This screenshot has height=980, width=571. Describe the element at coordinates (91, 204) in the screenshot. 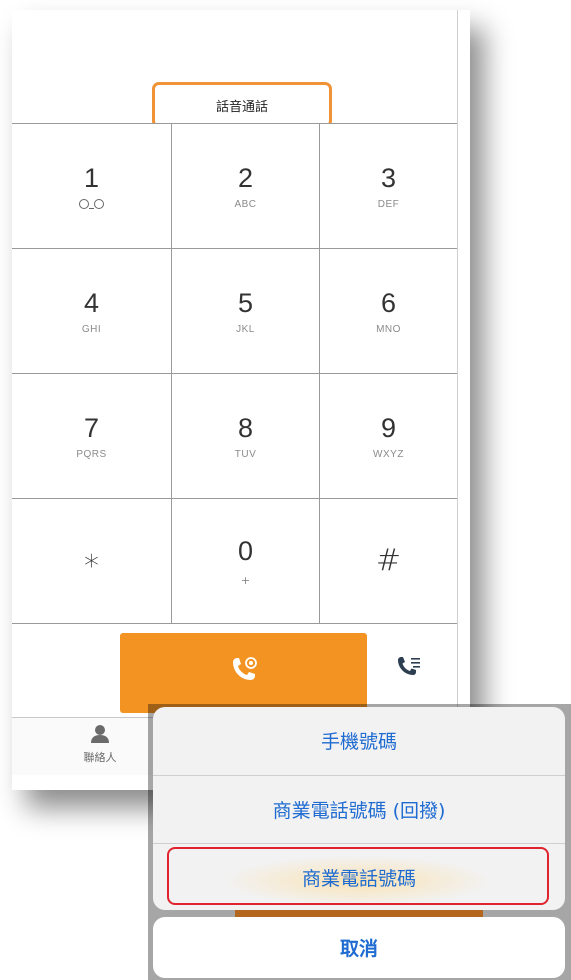

I see `voicemail-icon` at that location.